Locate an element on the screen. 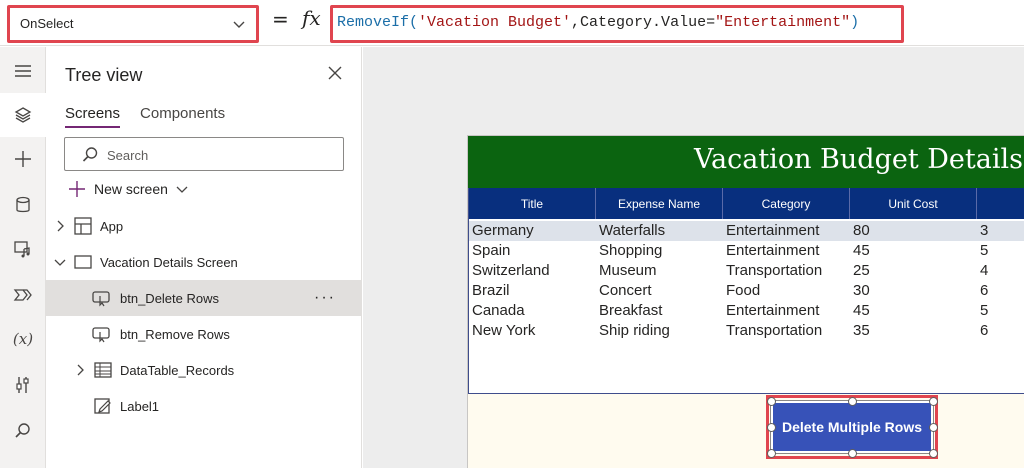  insert-plus-icon is located at coordinates (23, 159).